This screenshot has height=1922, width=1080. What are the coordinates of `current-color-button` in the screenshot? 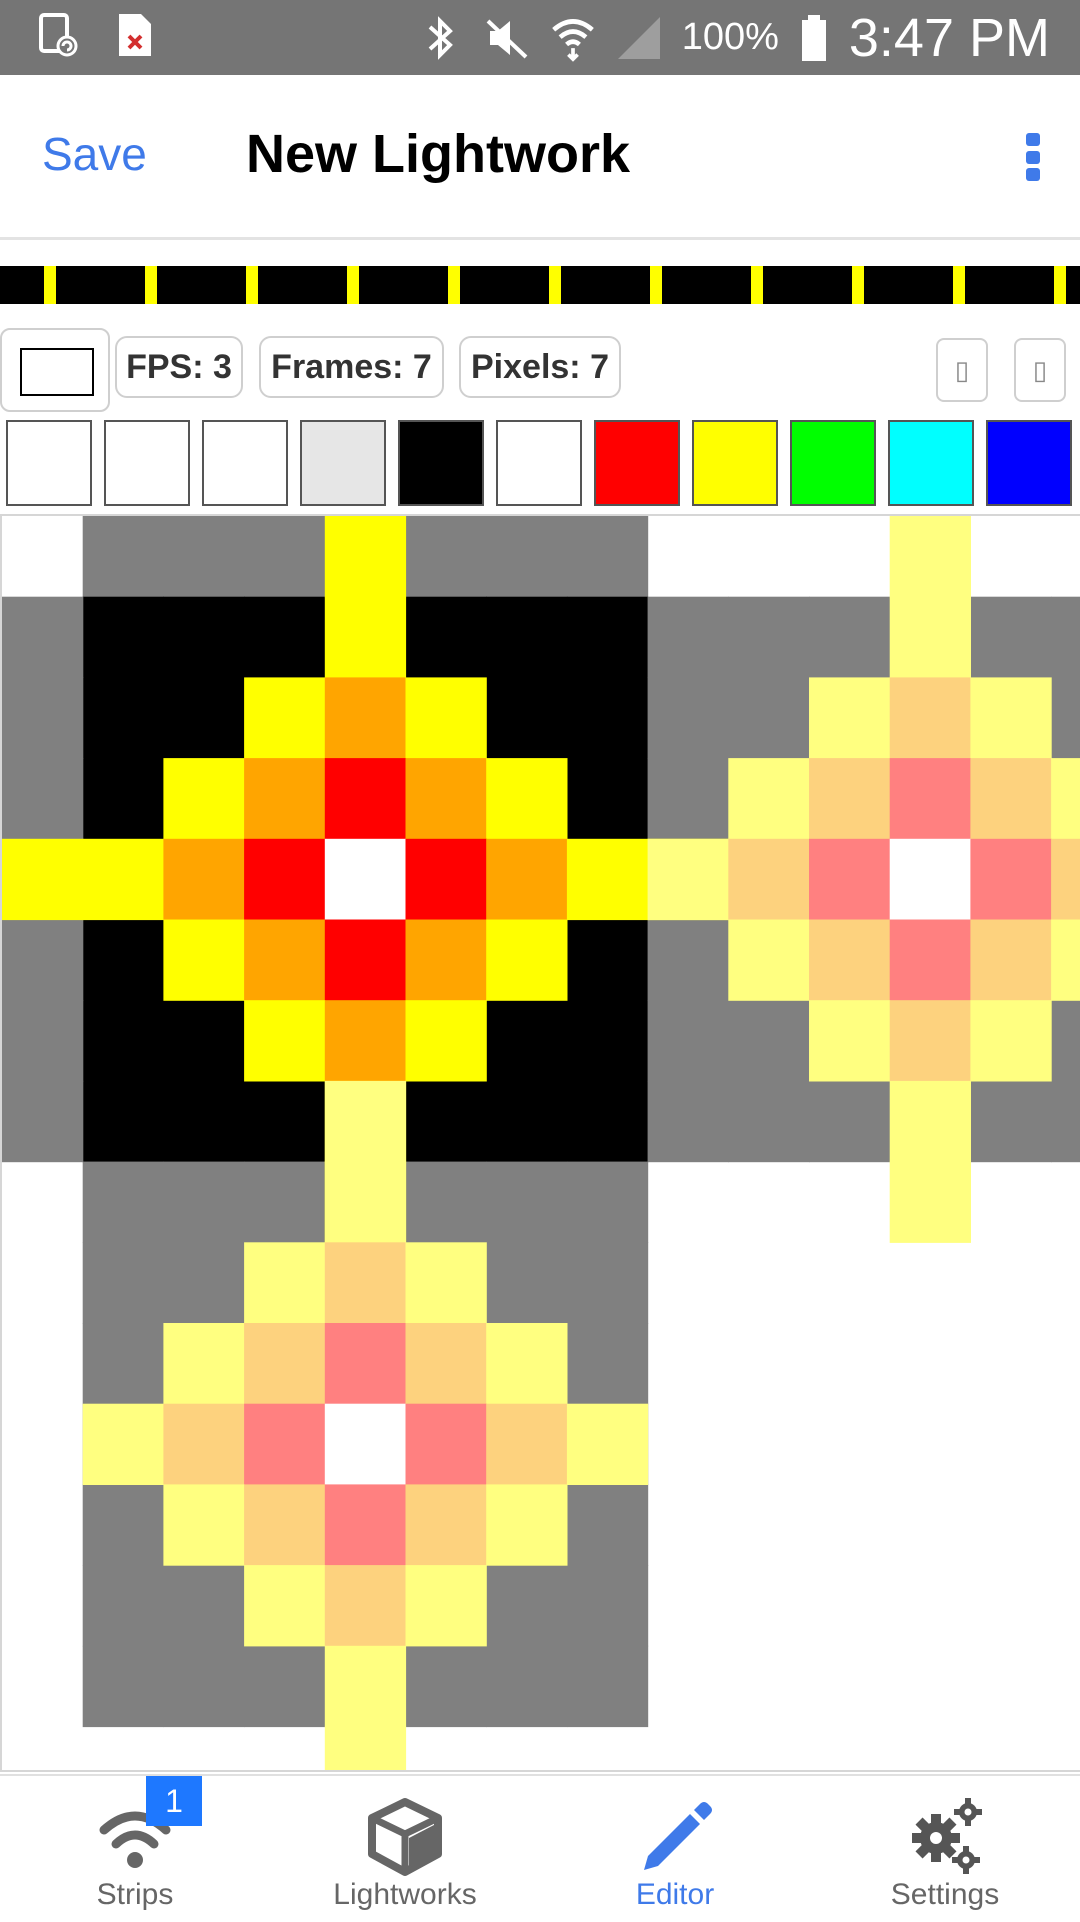 It's located at (55, 370).